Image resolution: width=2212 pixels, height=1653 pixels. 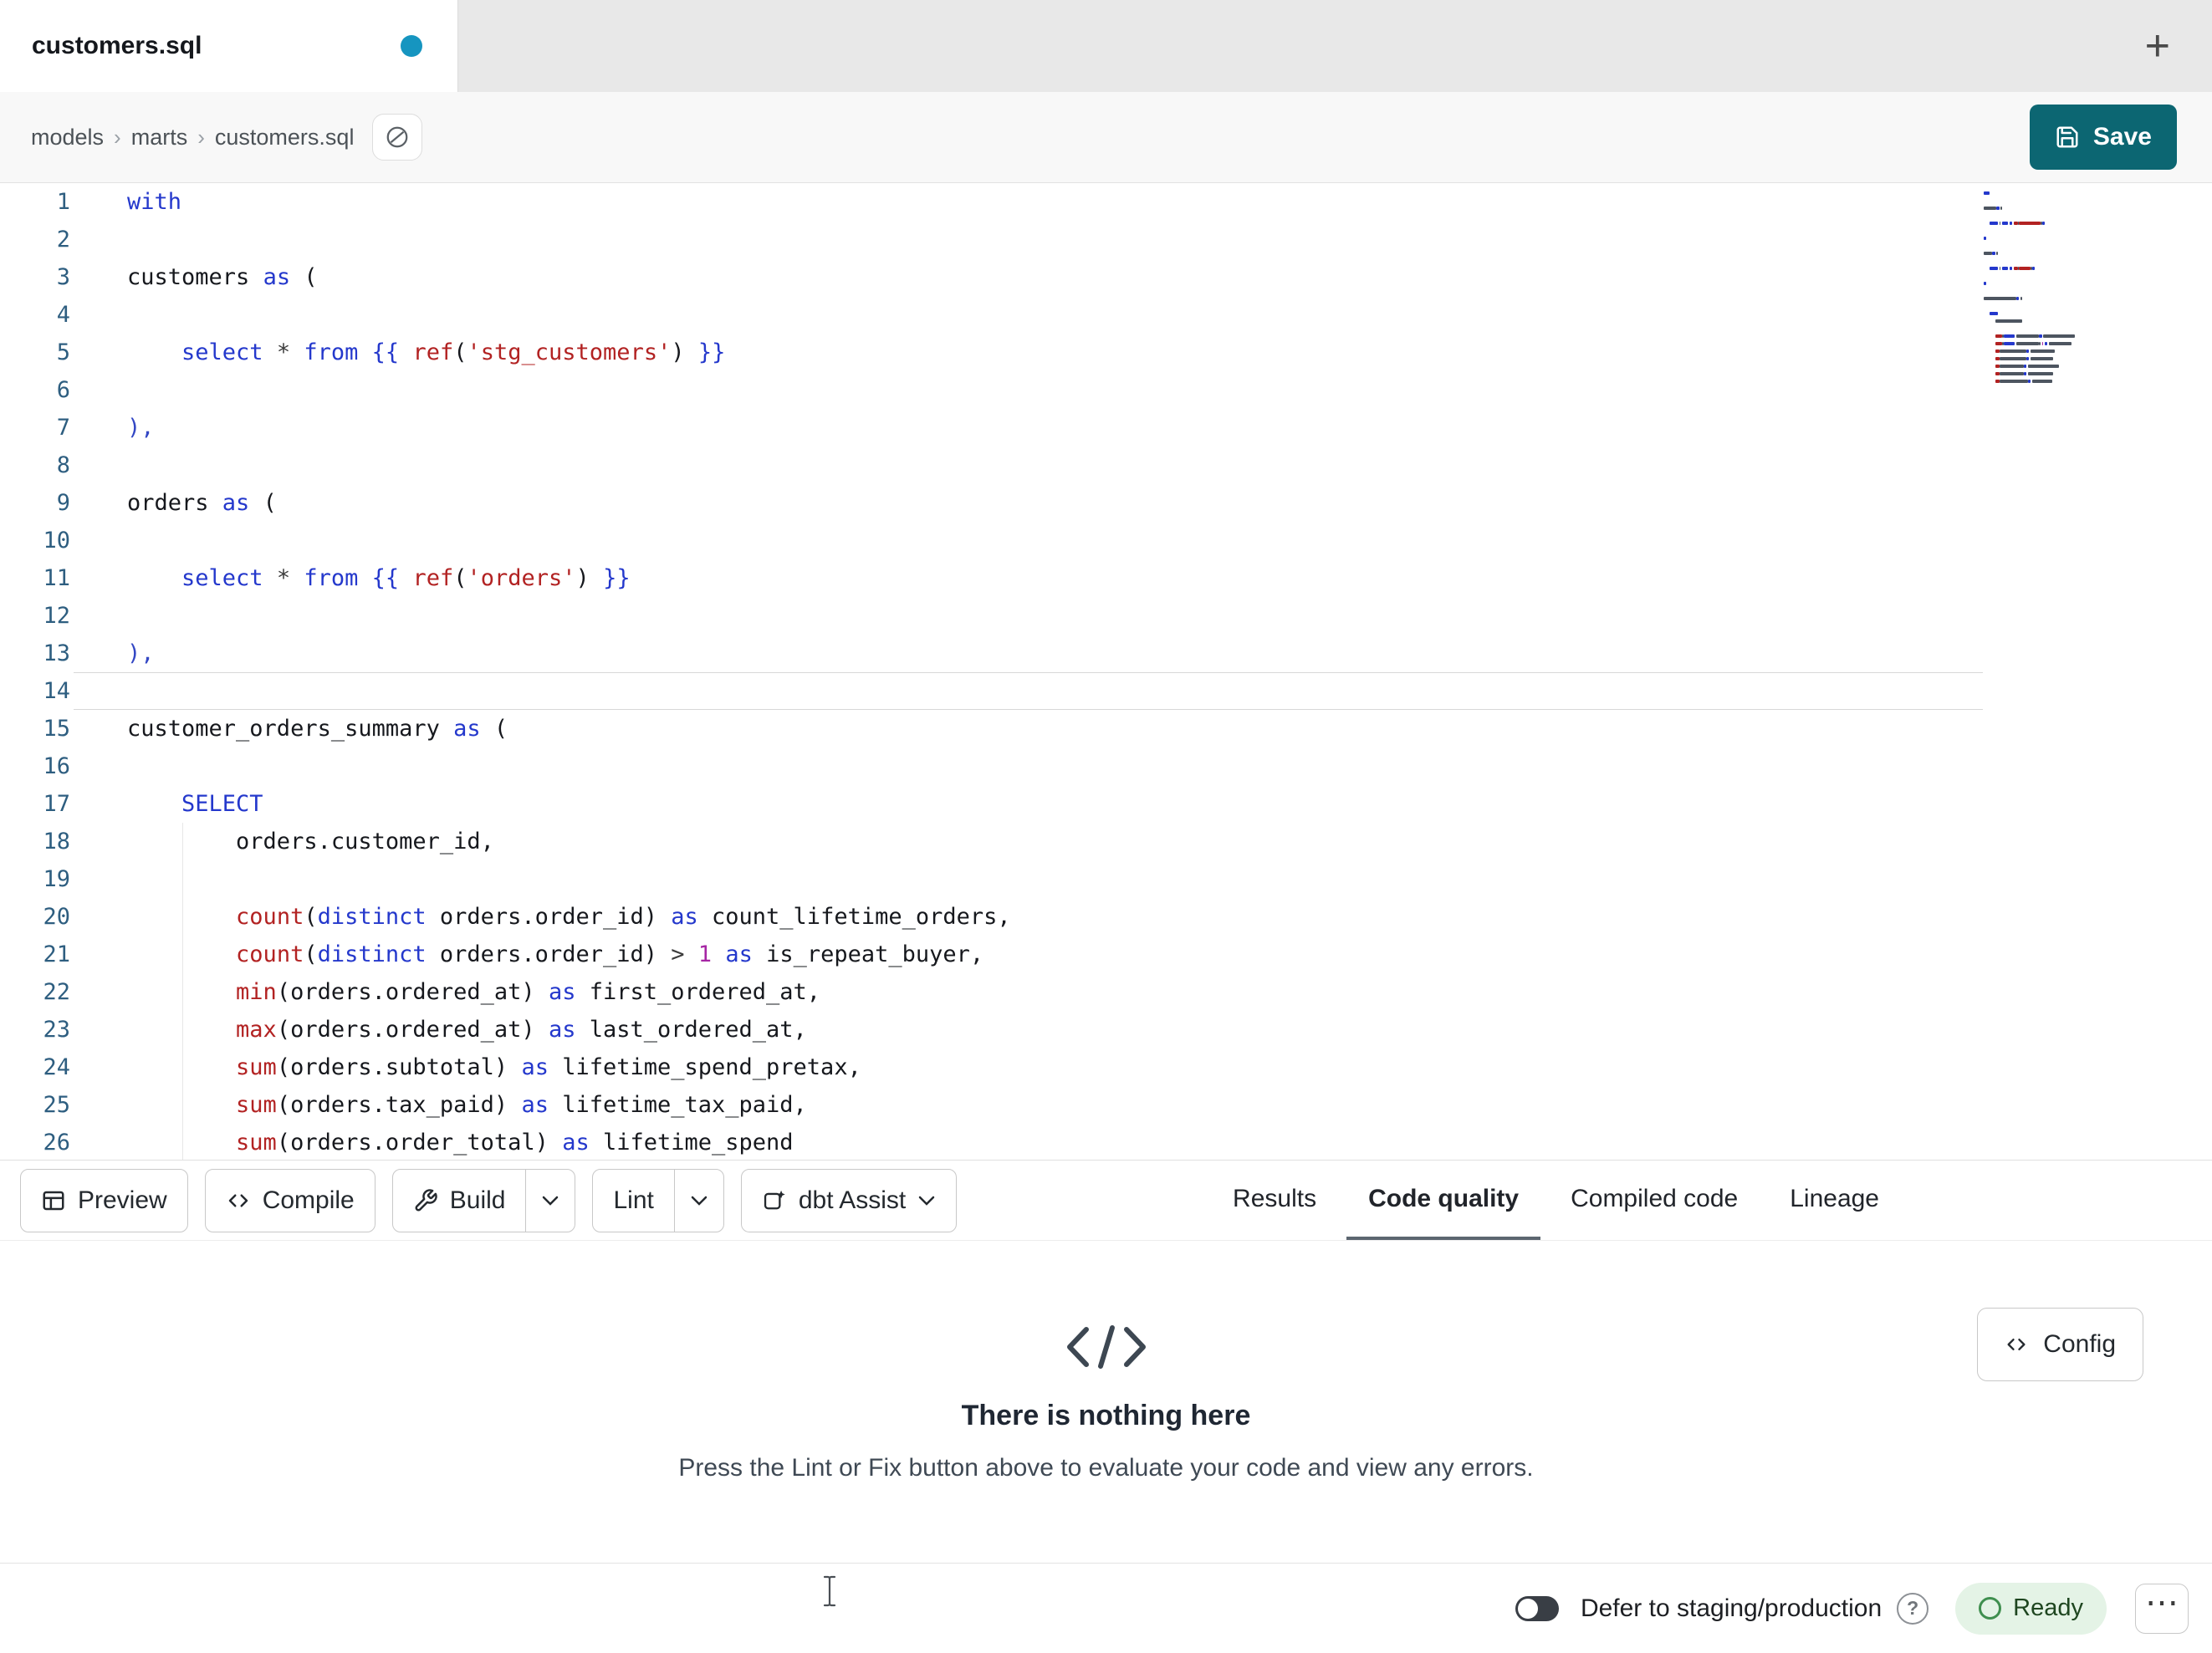 I want to click on line-number: 26, so click(x=57, y=1143).